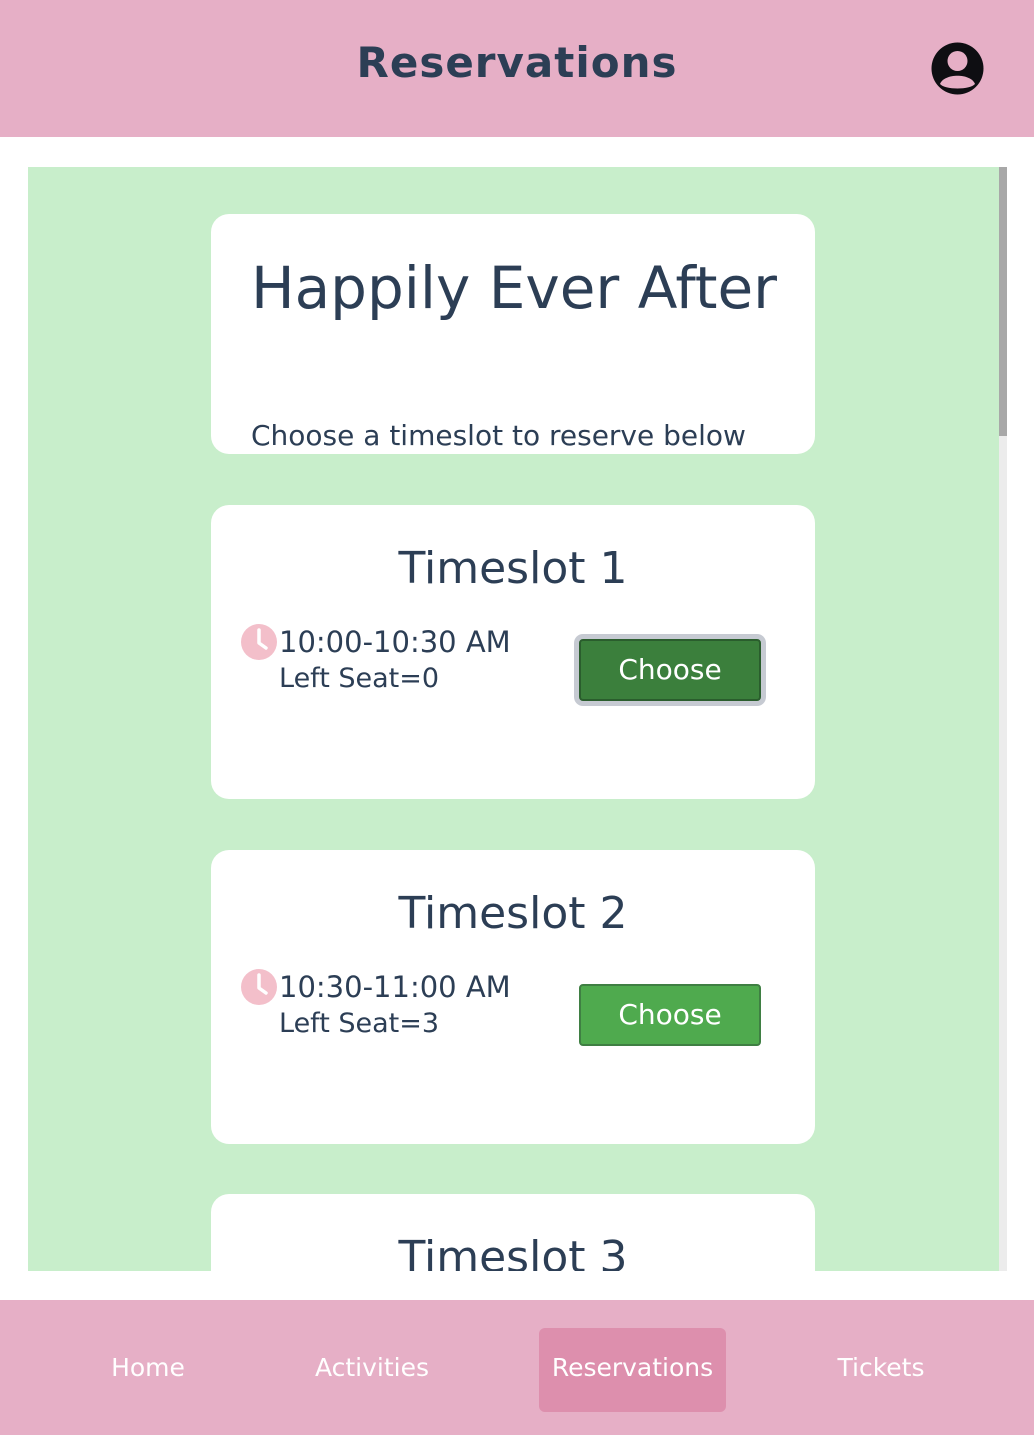 This screenshot has width=1034, height=1435. Describe the element at coordinates (1003, 301) in the screenshot. I see `scrollbar-thumb` at that location.